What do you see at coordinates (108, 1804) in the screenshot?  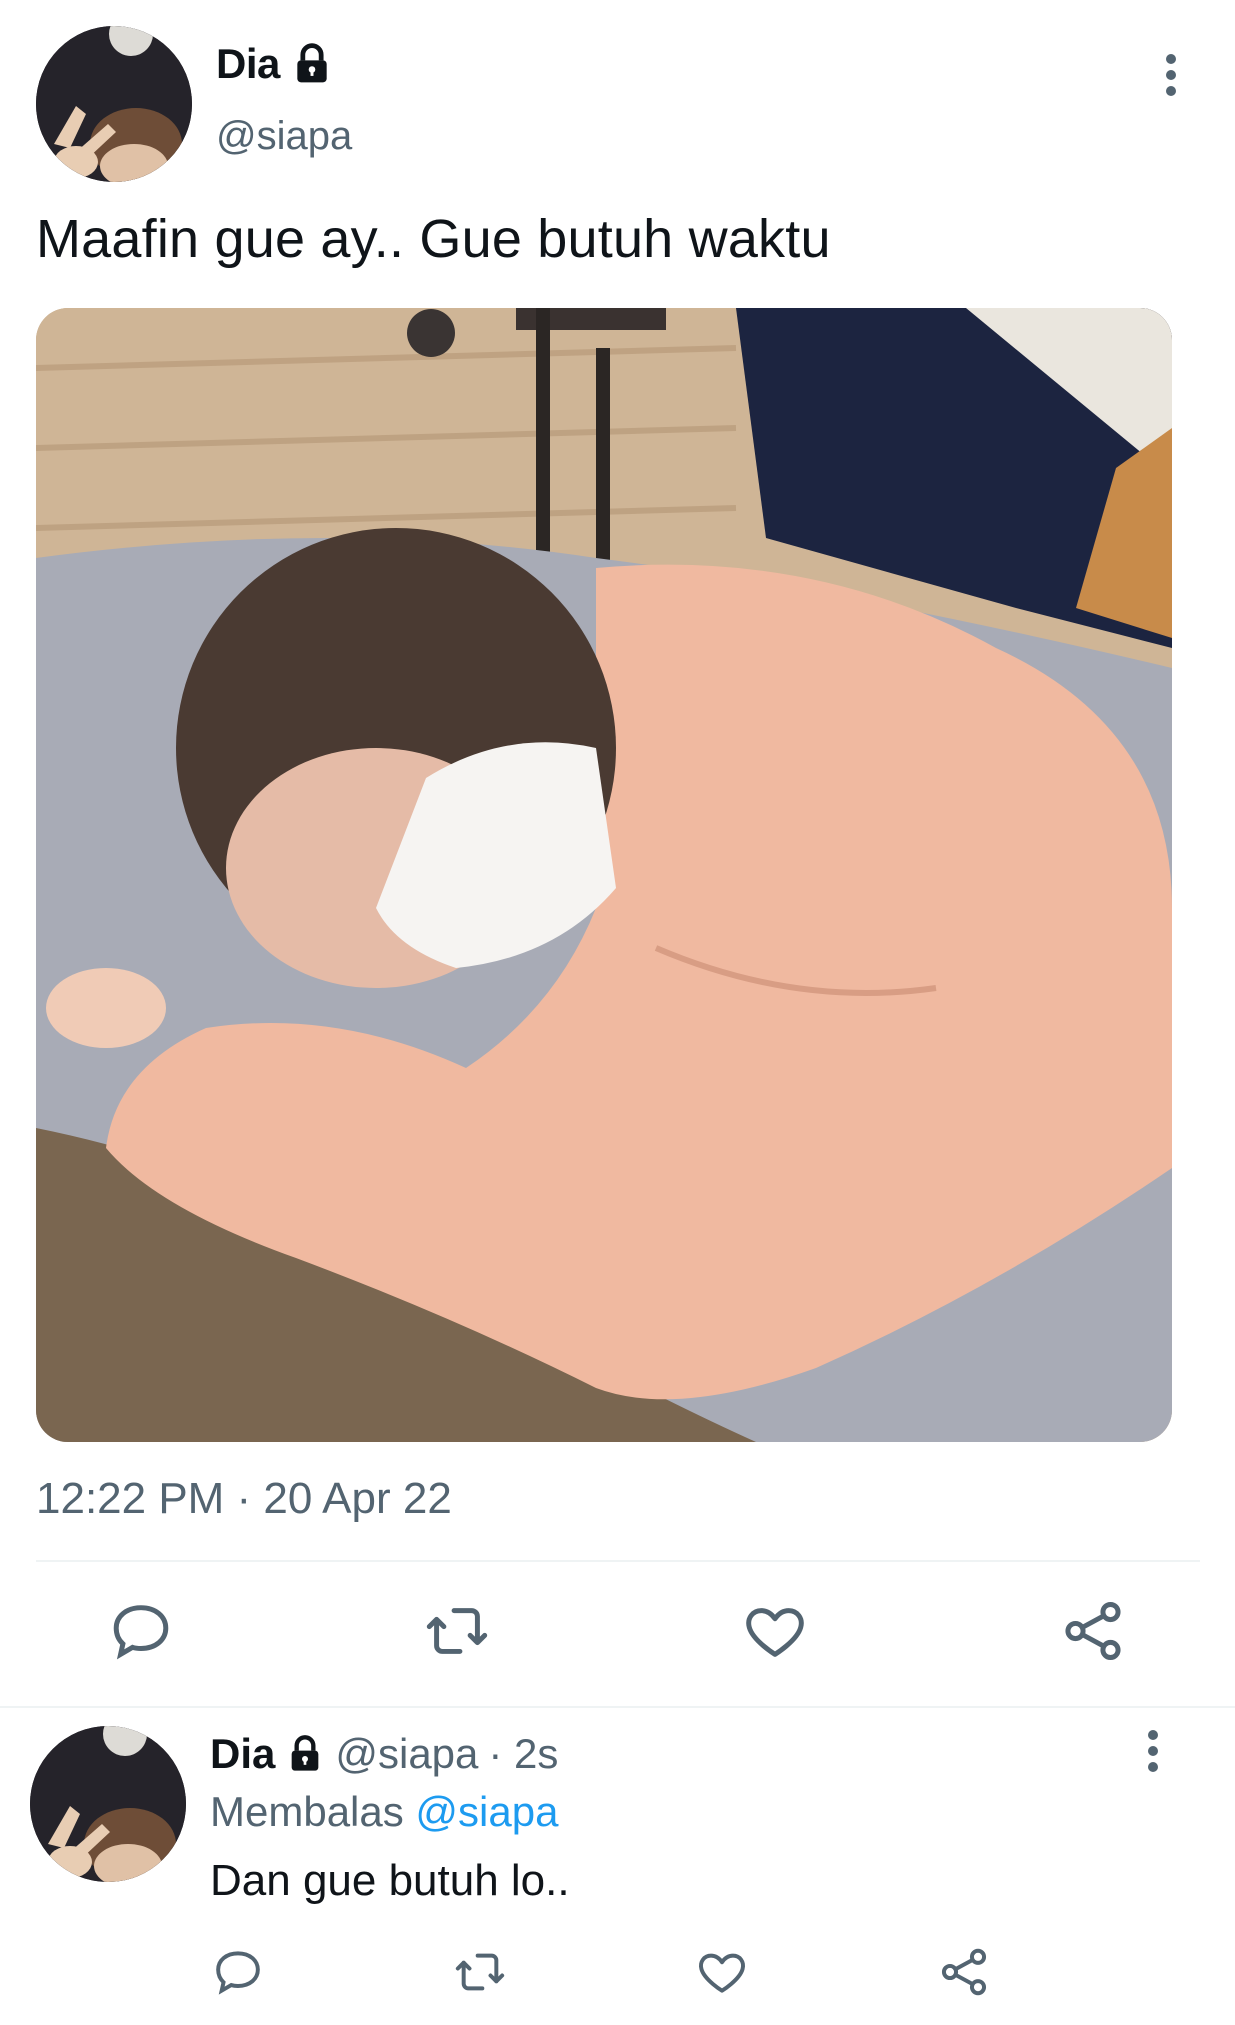 I see `reply-author-avatar` at bounding box center [108, 1804].